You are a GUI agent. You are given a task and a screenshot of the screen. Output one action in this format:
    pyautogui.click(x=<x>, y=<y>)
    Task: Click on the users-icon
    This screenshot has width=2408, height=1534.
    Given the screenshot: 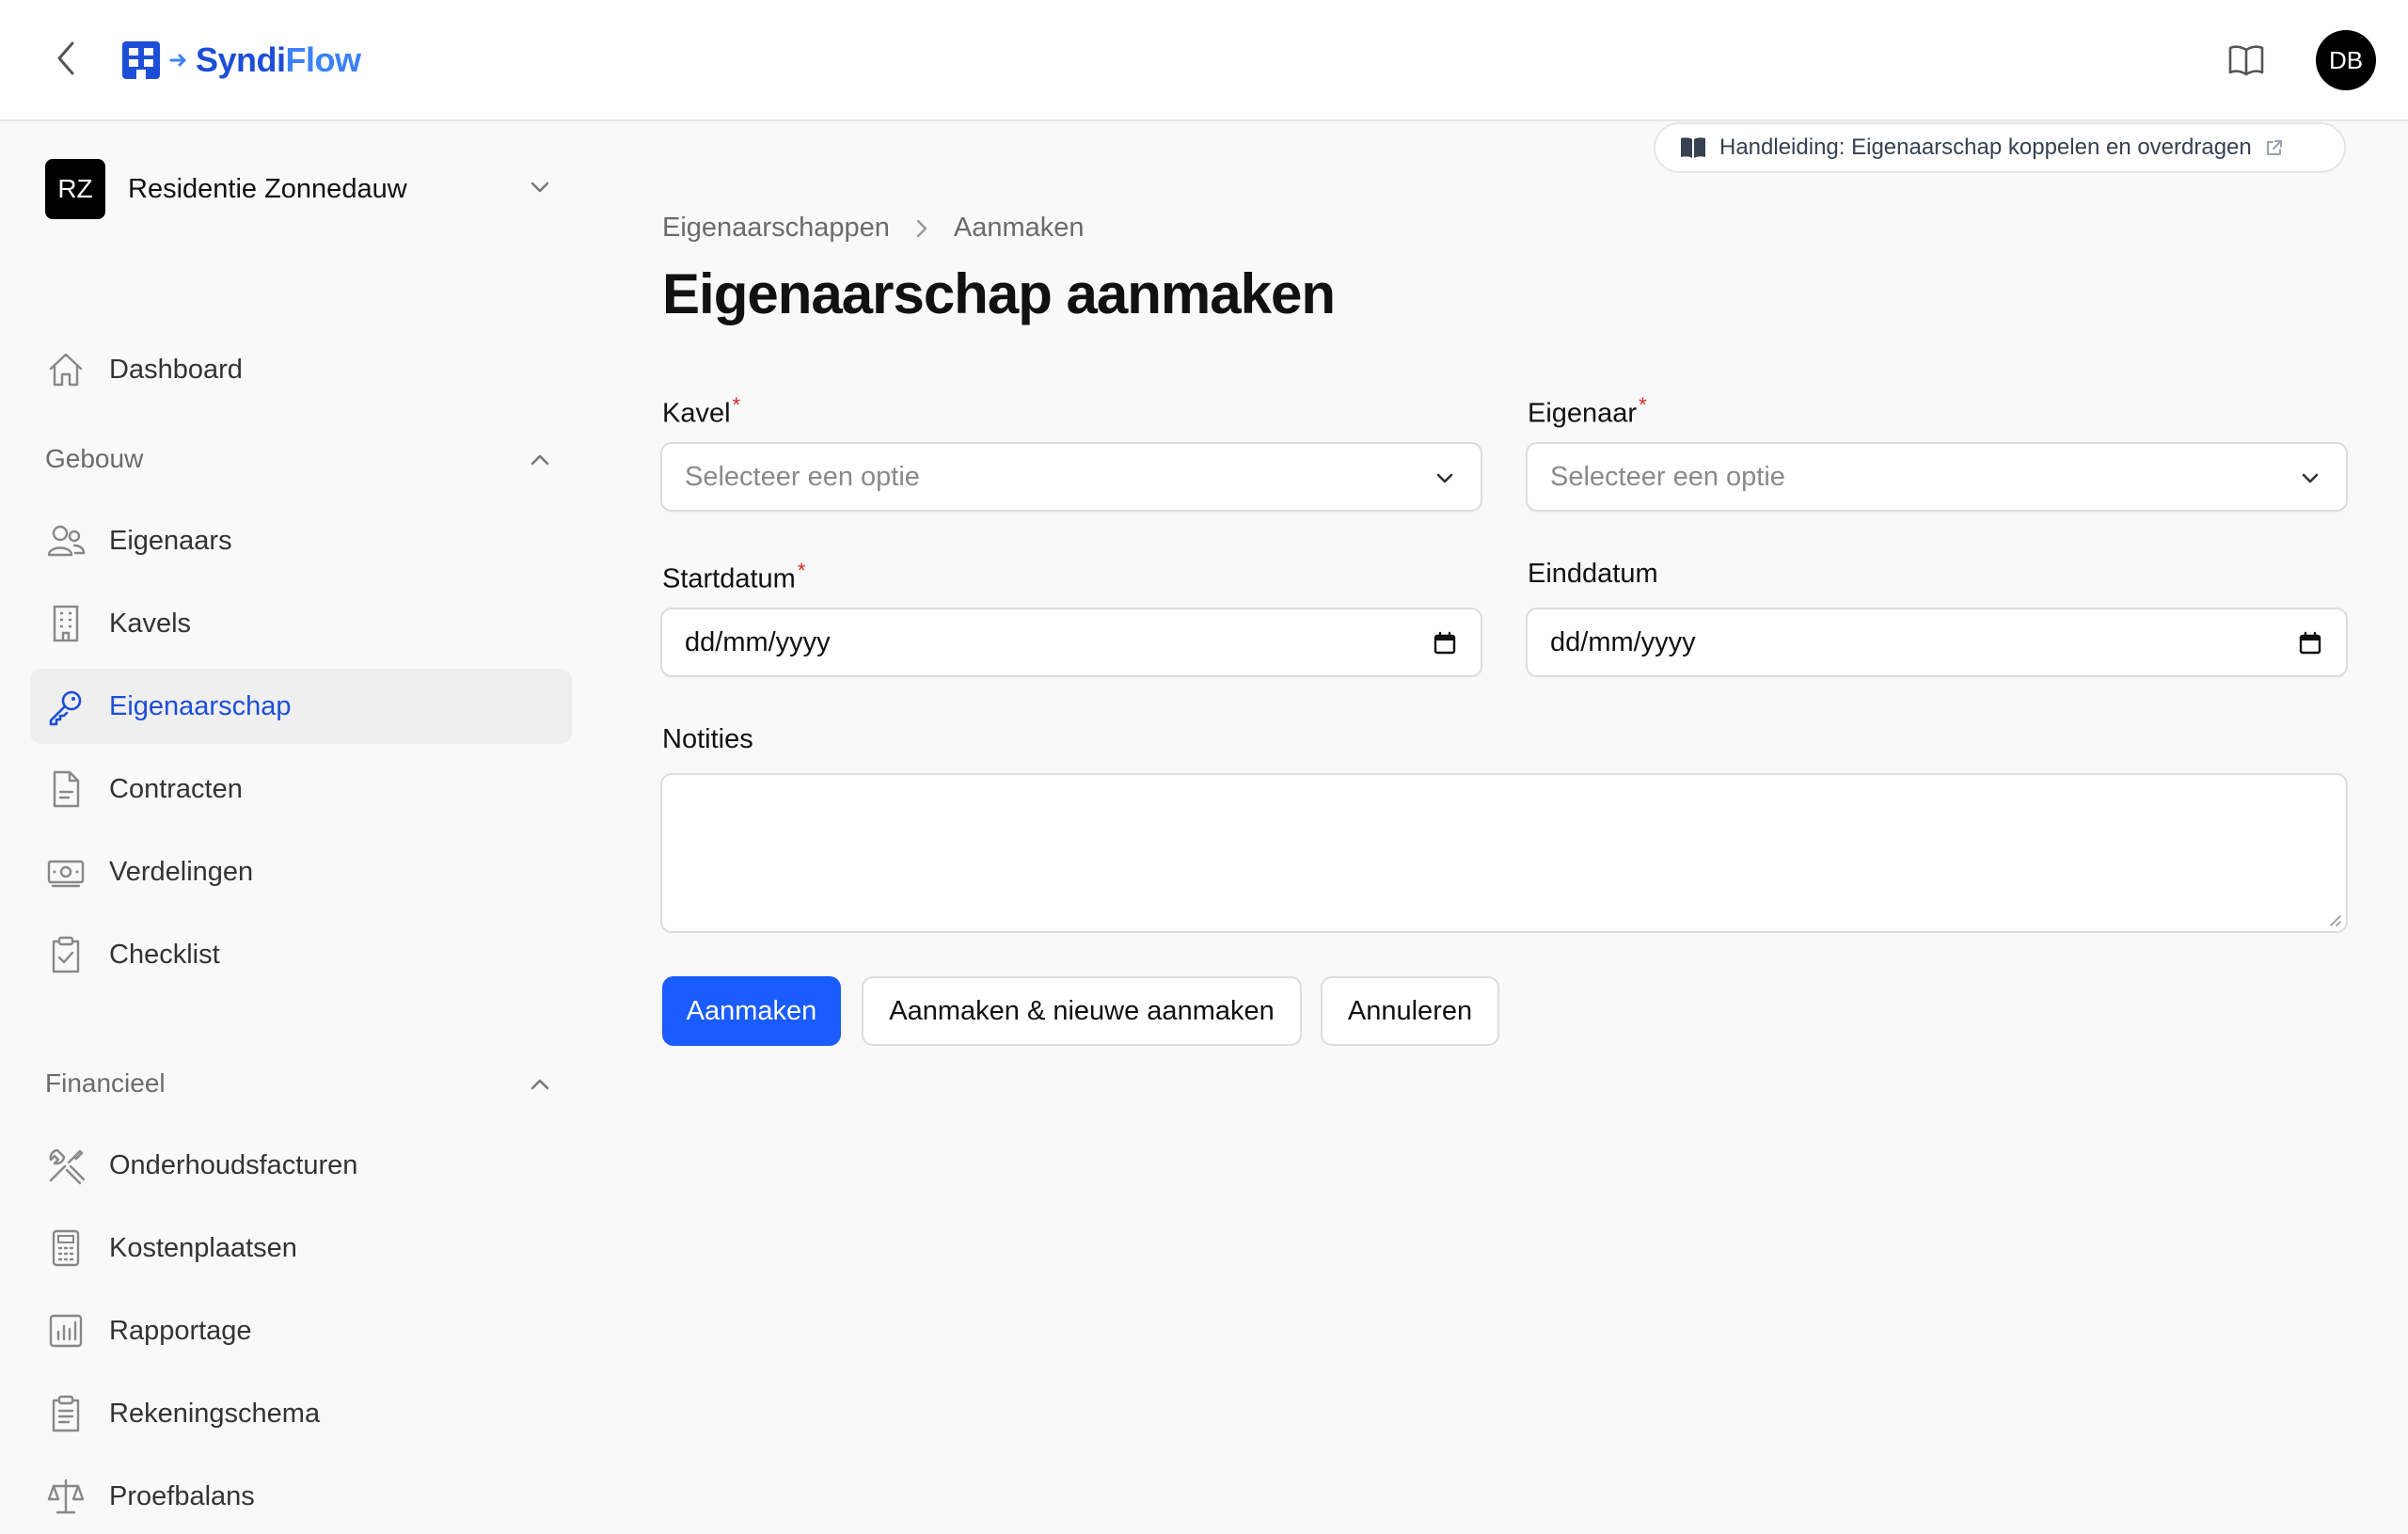 What is the action you would take?
    pyautogui.click(x=66, y=540)
    